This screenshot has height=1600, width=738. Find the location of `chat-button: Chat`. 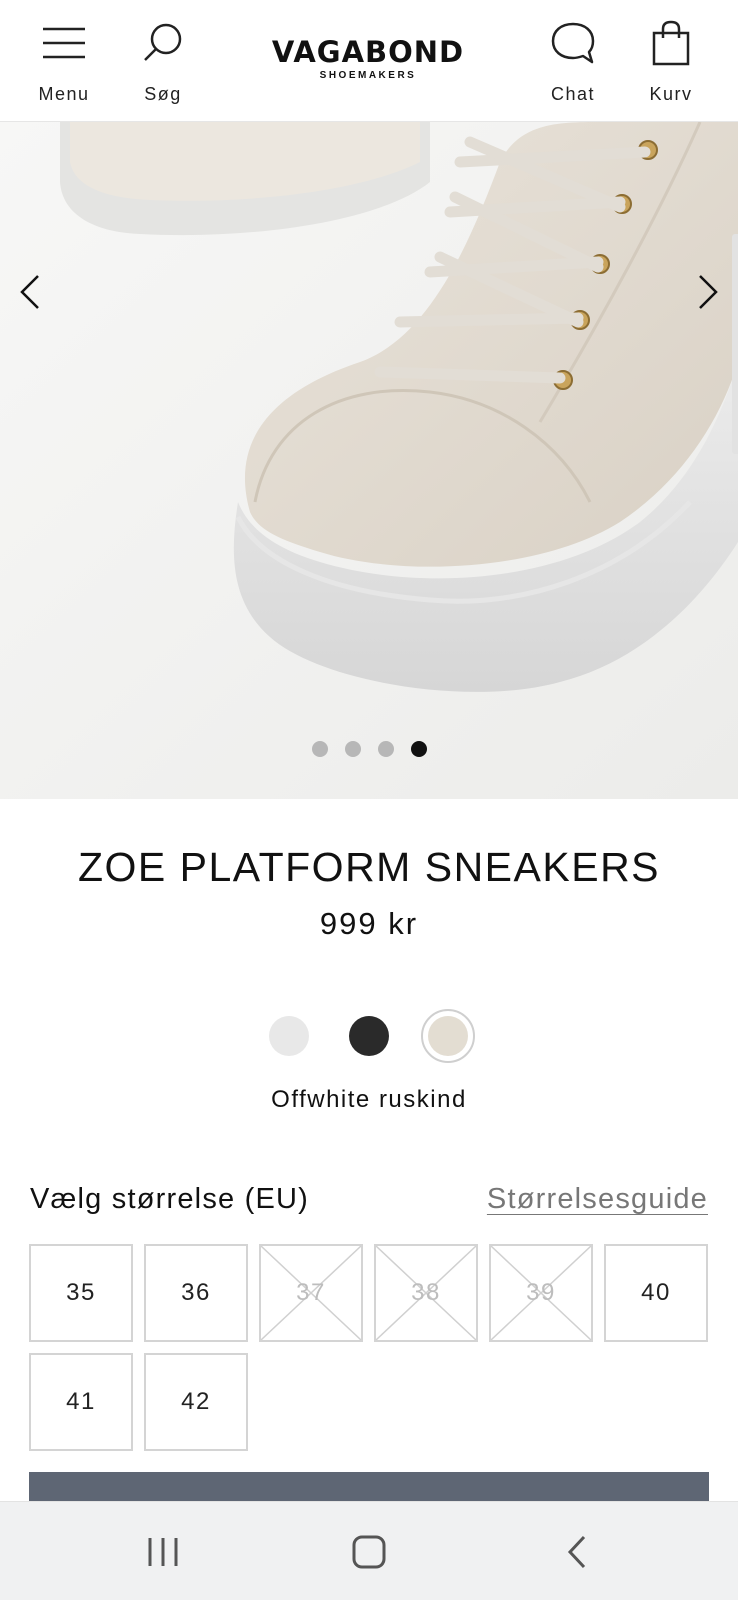

chat-button: Chat is located at coordinates (573, 63).